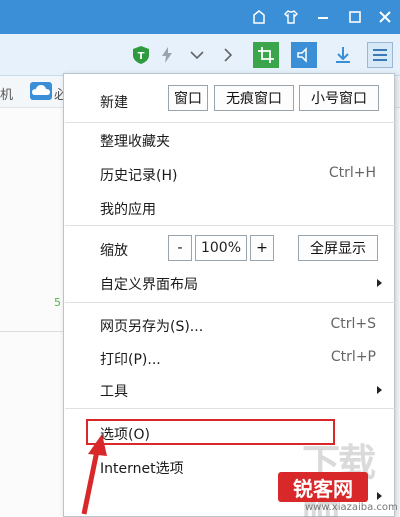 This screenshot has width=400, height=517. I want to click on svg-text: T, so click(141, 56).